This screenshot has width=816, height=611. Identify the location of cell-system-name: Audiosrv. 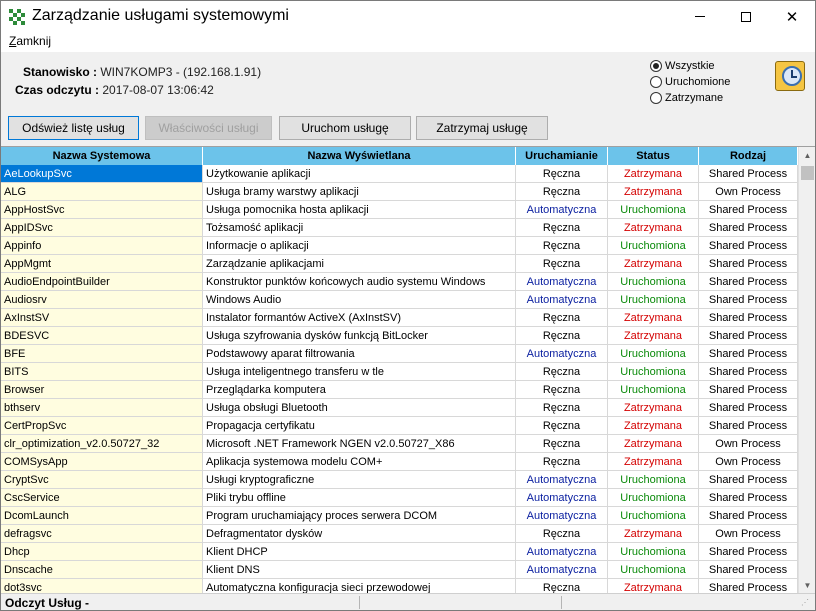
(102, 299).